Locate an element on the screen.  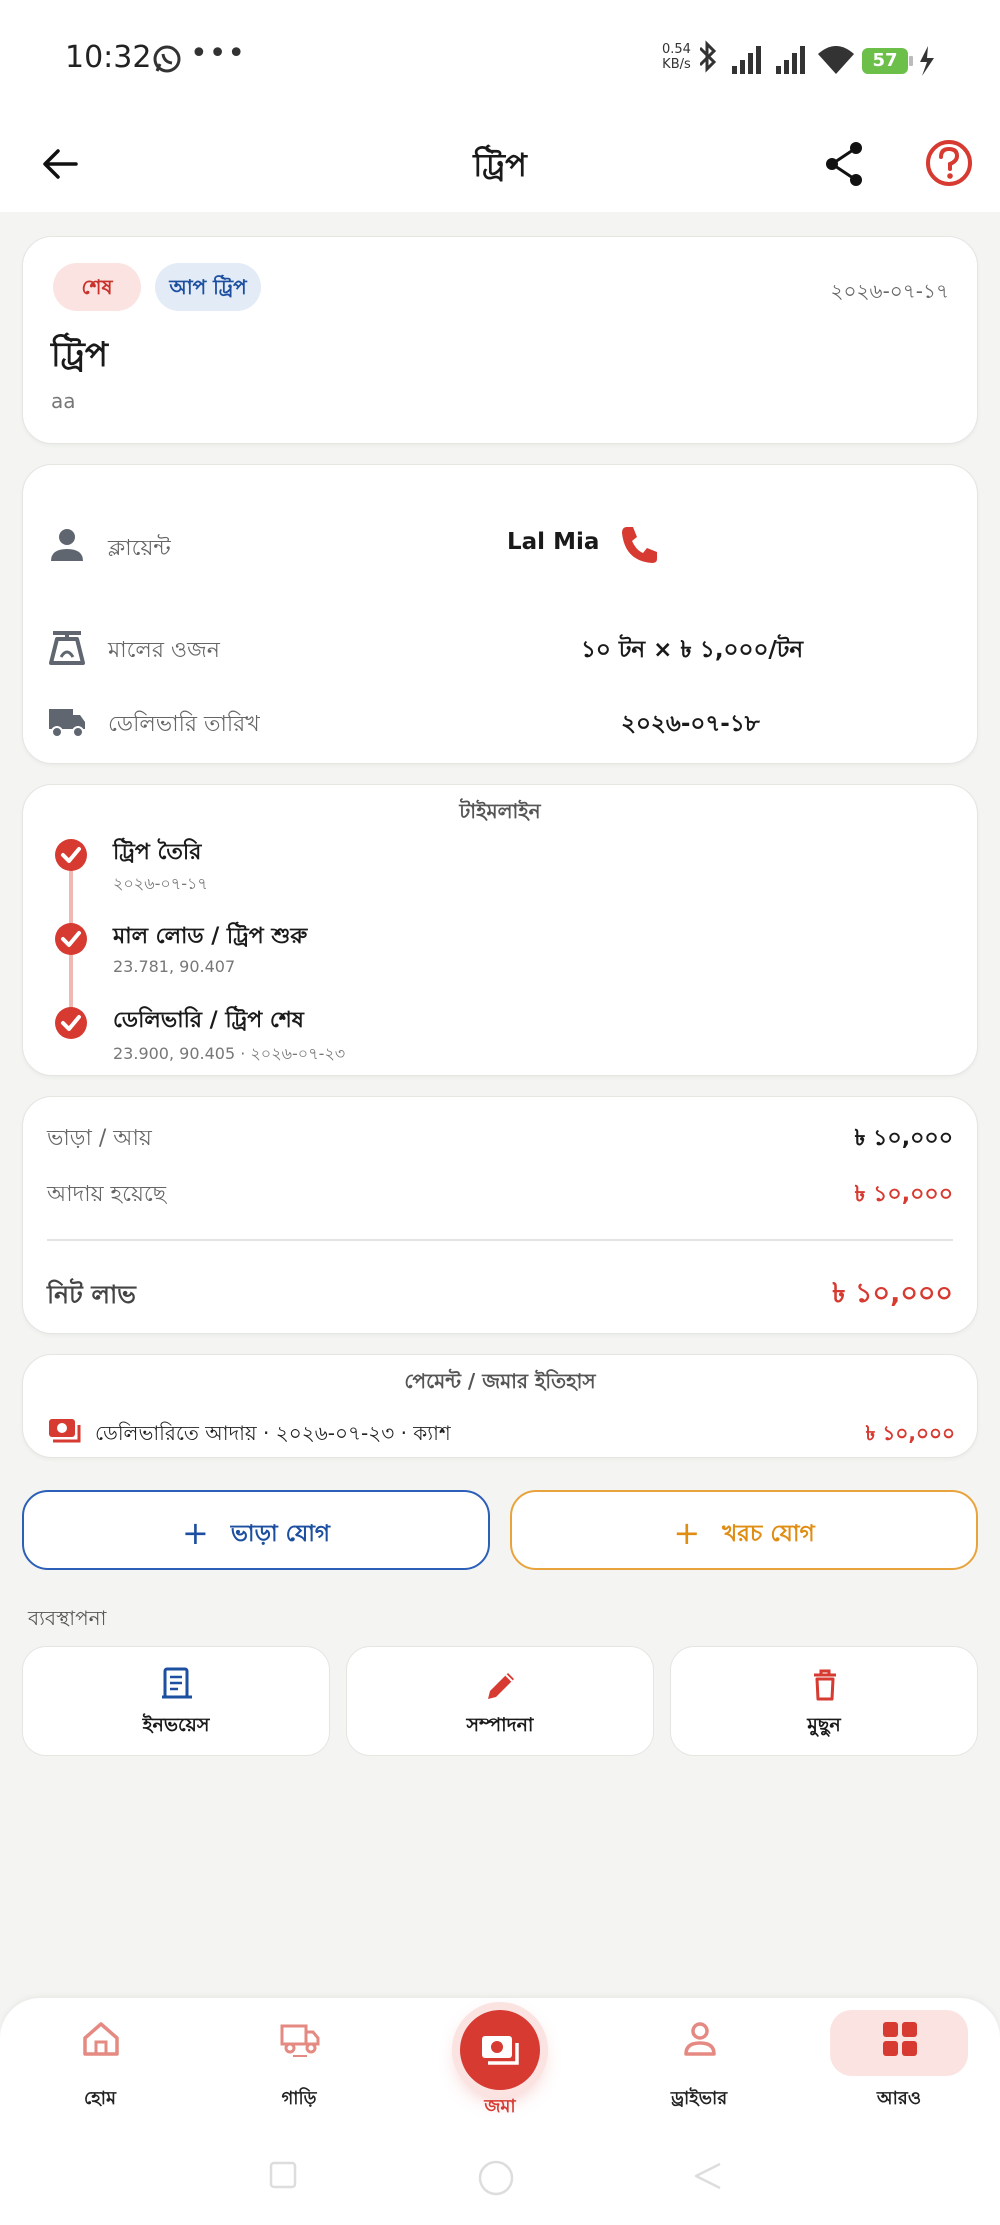
add-cost-button: + খরচ যোগ is located at coordinates (744, 1530).